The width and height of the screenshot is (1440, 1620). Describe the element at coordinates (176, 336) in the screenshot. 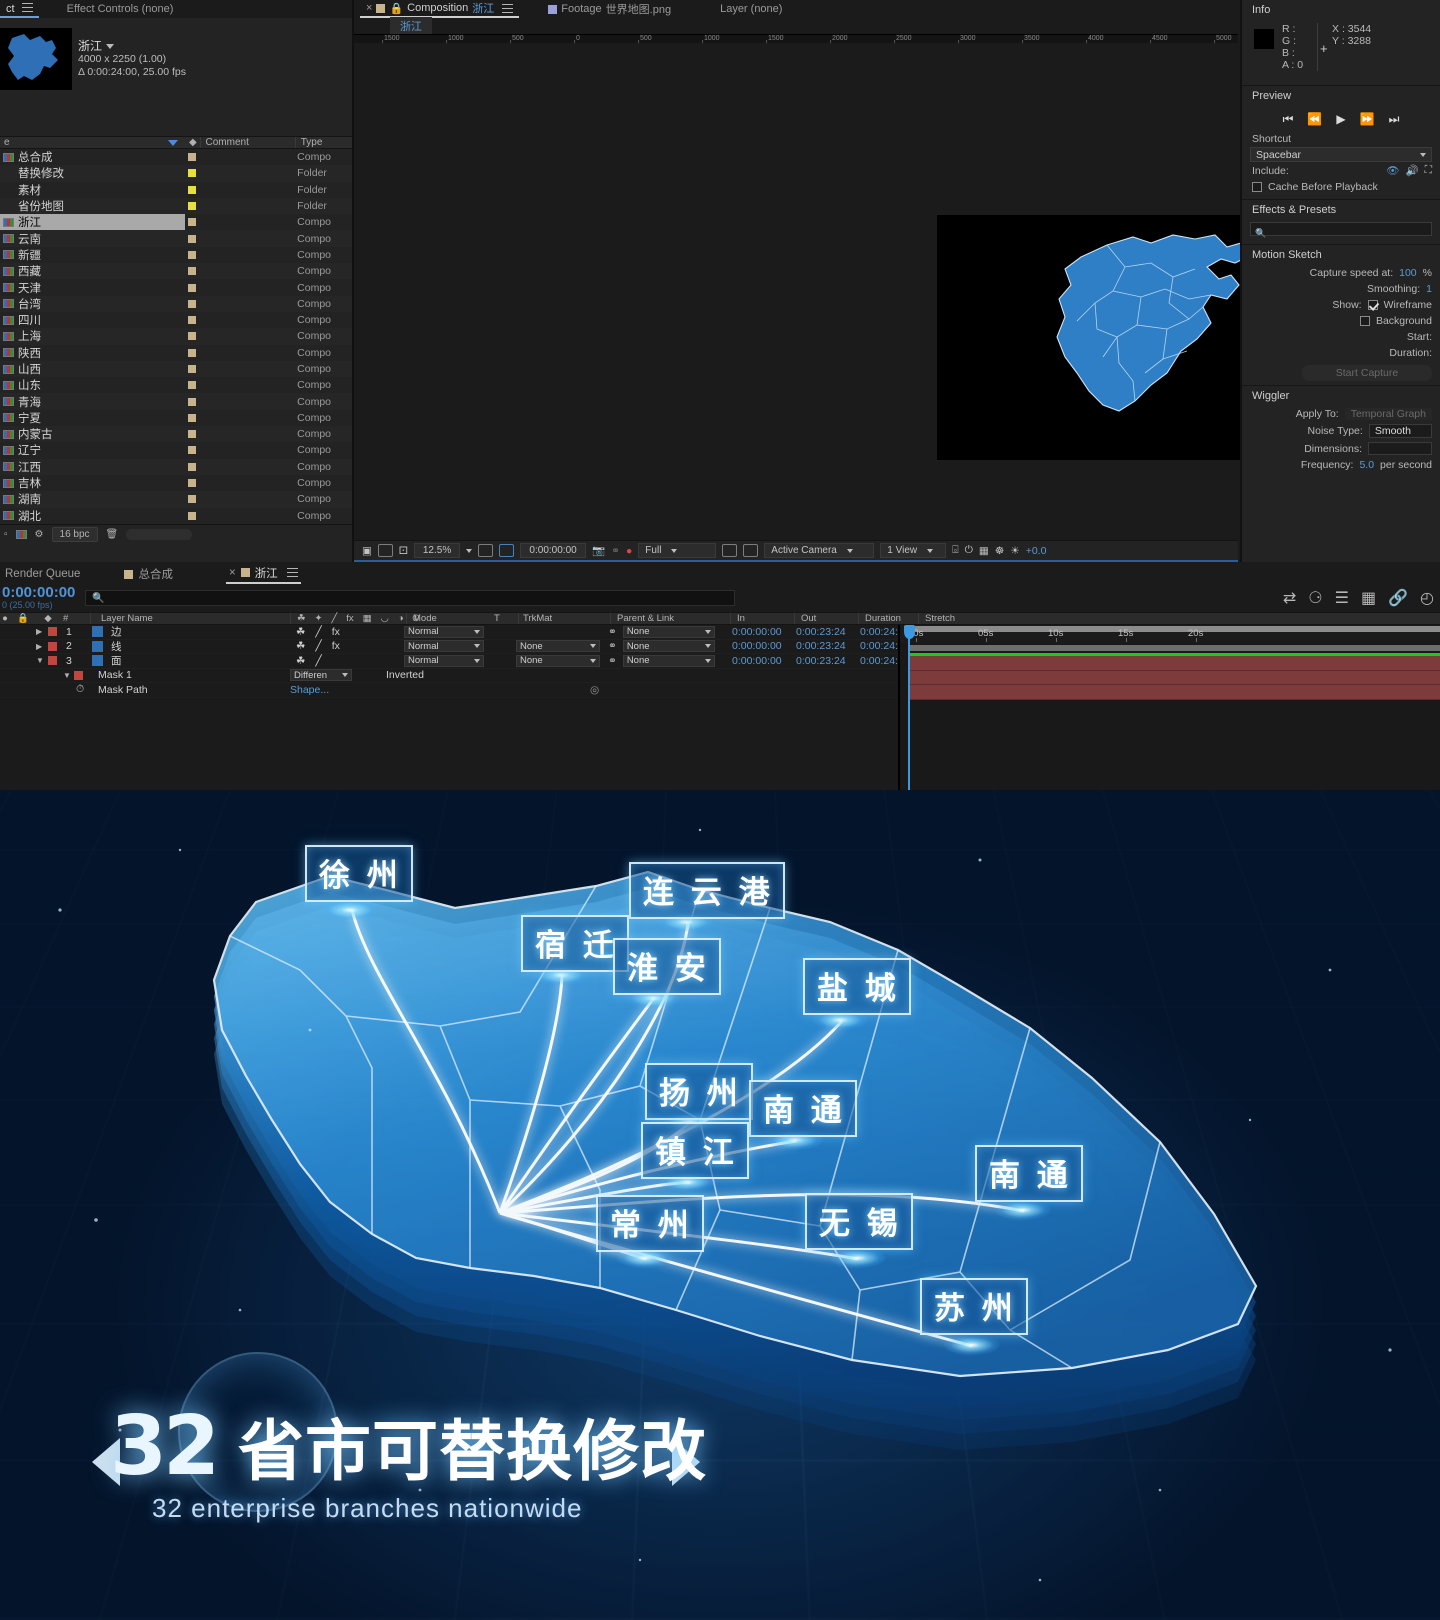

I see `project-list-item: 上海 Compo` at that location.